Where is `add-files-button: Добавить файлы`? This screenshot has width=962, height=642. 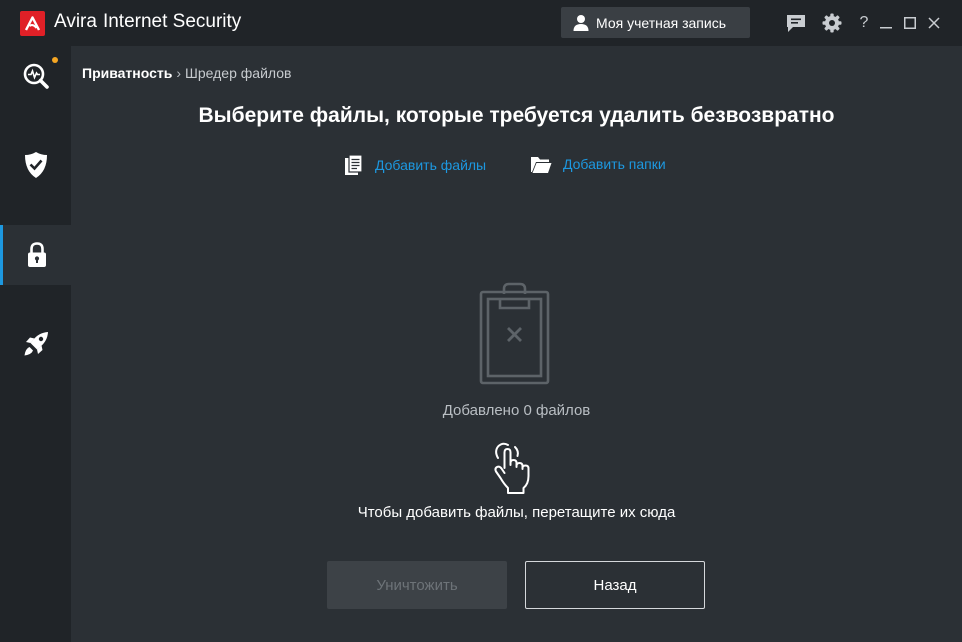
add-files-button: Добавить файлы is located at coordinates (415, 165).